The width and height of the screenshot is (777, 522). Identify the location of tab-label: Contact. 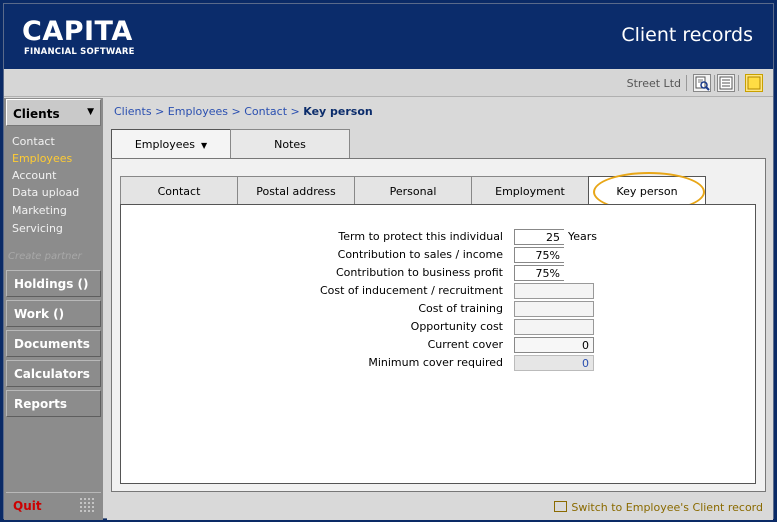
(179, 191).